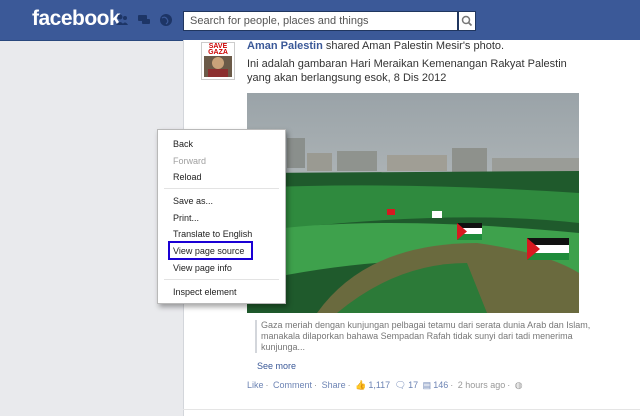 The width and height of the screenshot is (640, 416). Describe the element at coordinates (218, 61) in the screenshot. I see `avatar: SAVE GAZA` at that location.